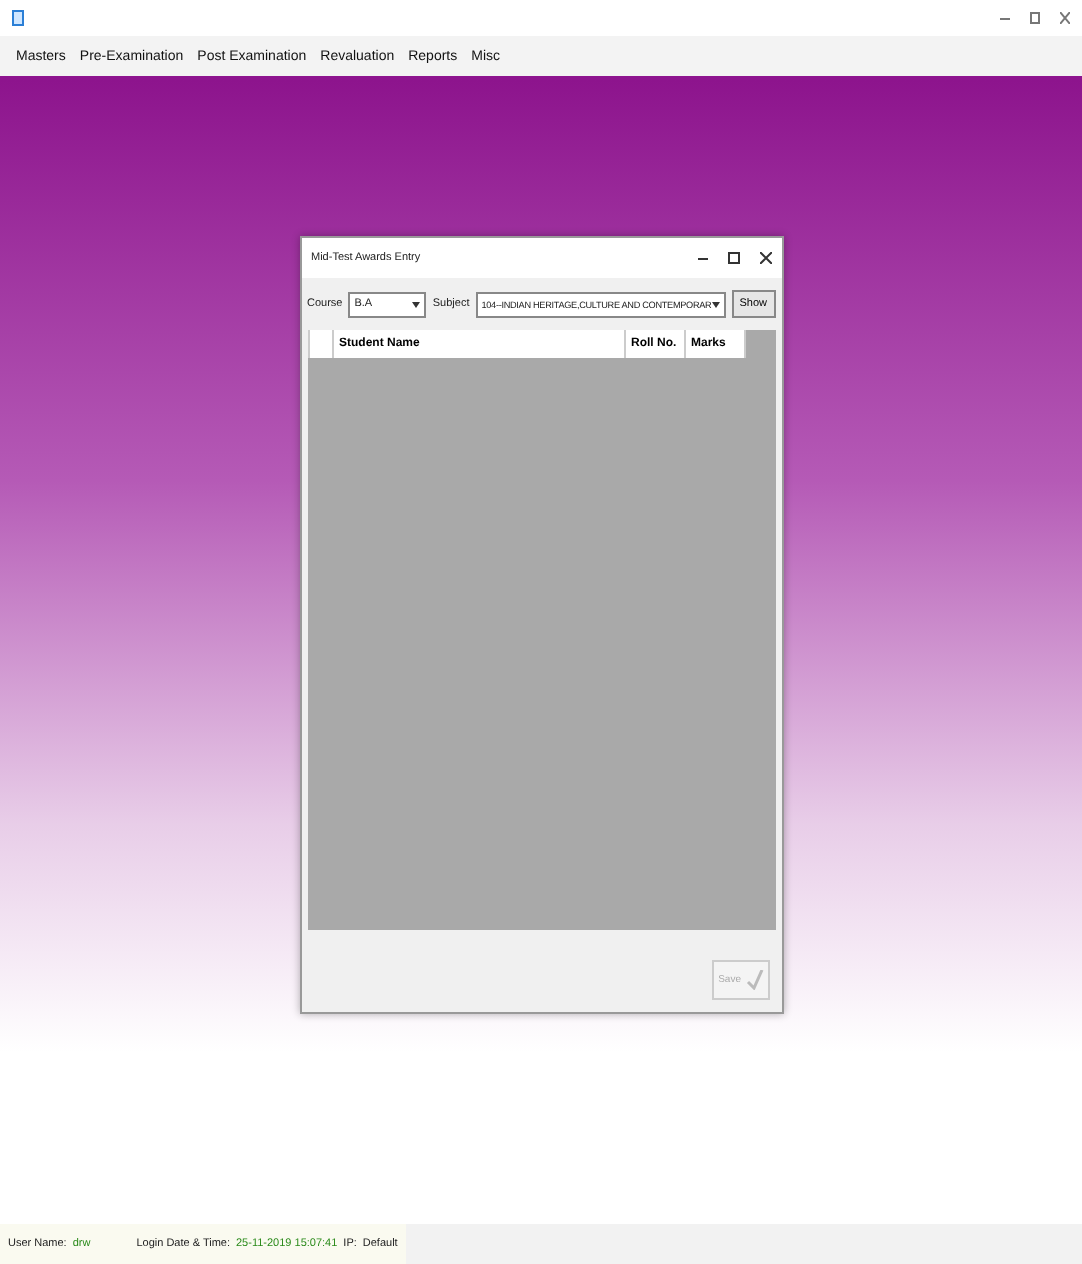 The height and width of the screenshot is (1264, 1082). I want to click on minimize-icon, so click(702, 258).